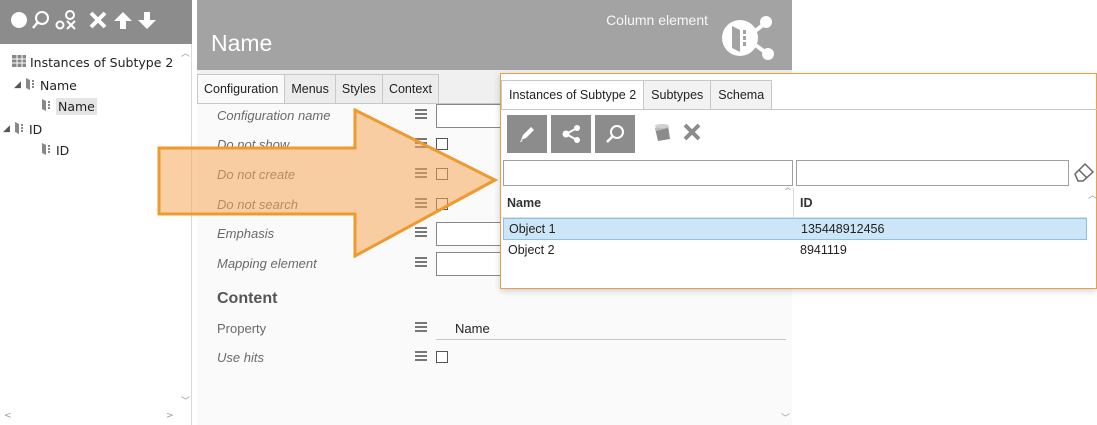 This screenshot has width=1097, height=425. Describe the element at coordinates (253, 144) in the screenshot. I see `field-label: Do not show` at that location.